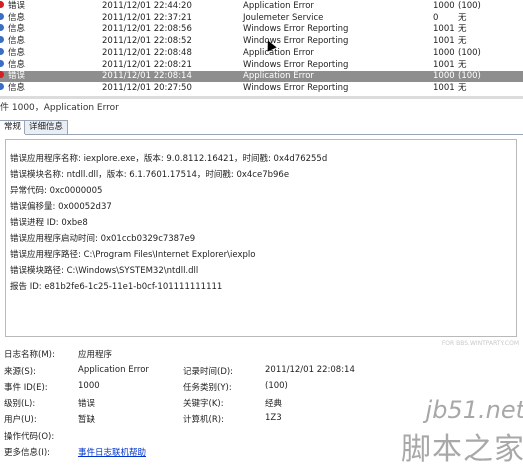  Describe the element at coordinates (273, 418) in the screenshot. I see `computer-value: 1Z3` at that location.